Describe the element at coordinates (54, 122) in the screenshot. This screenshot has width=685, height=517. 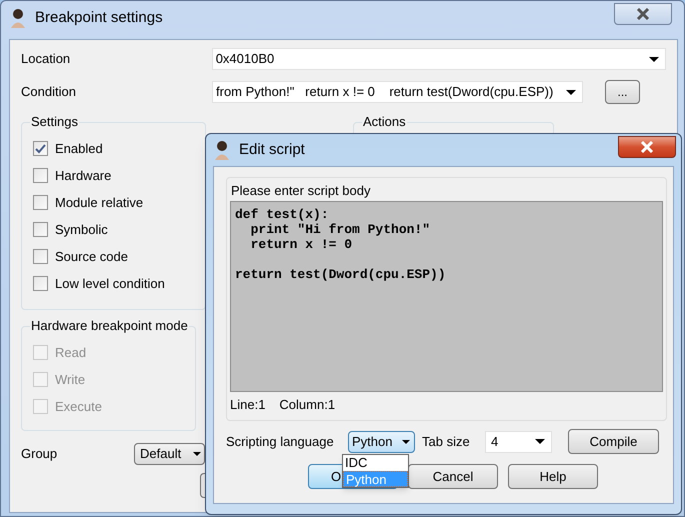
I see `group-title: Settings` at that location.